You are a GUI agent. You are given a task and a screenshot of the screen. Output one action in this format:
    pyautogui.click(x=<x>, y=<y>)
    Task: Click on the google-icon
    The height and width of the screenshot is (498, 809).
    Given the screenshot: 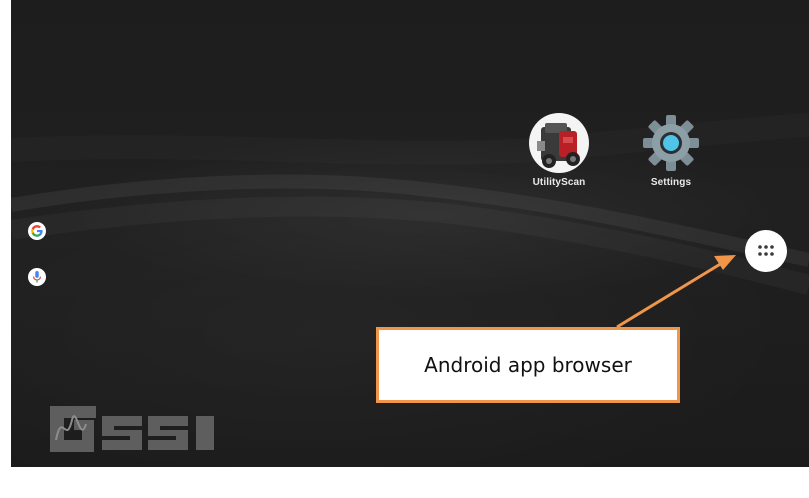 What is the action you would take?
    pyautogui.click(x=37, y=231)
    